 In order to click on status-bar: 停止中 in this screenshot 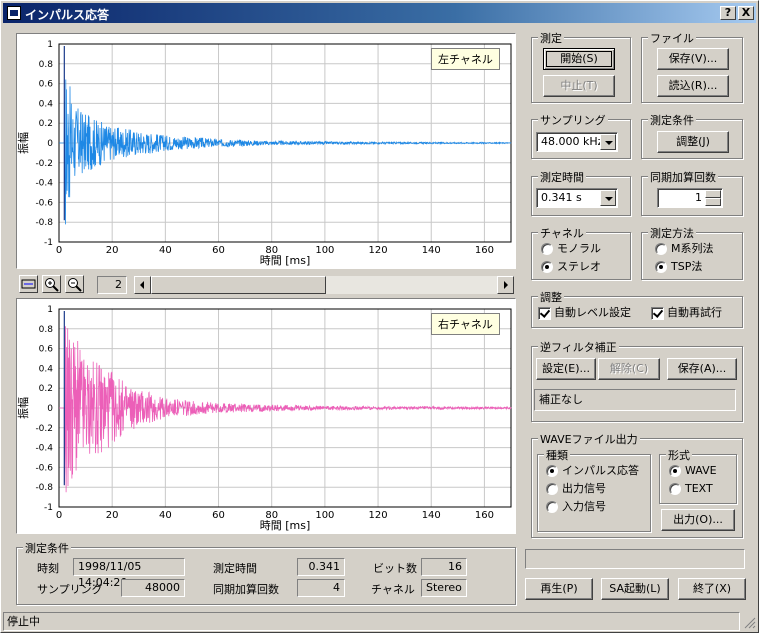, I will do `click(379, 621)`.